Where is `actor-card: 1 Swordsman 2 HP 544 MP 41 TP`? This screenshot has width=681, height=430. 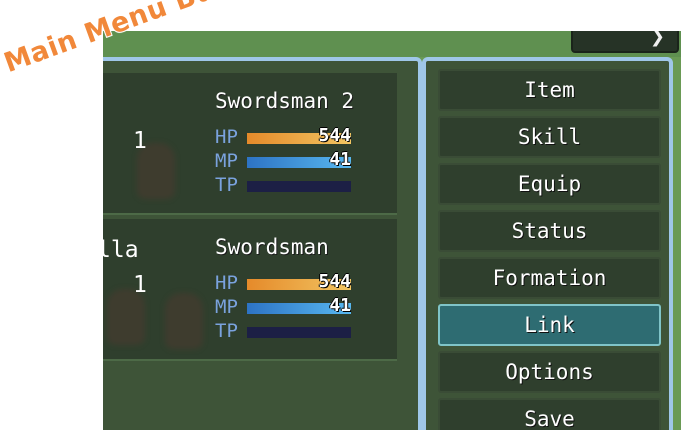 actor-card: 1 Swordsman 2 HP 544 MP 41 TP is located at coordinates (250, 144).